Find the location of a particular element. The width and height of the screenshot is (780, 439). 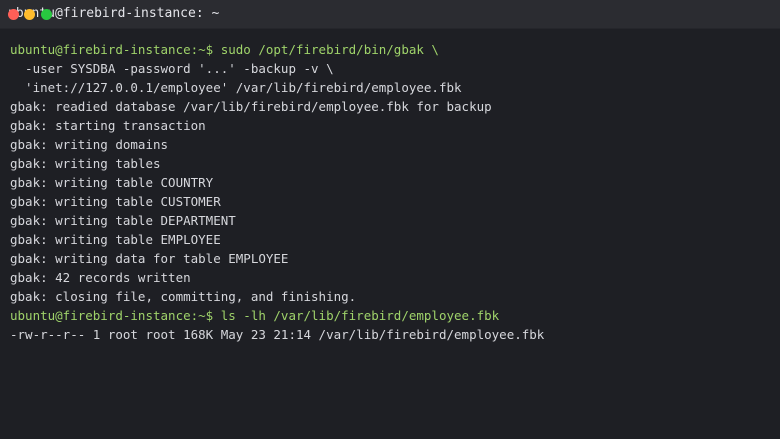

terminal-line: gbak: writing domains is located at coordinates (89, 144).